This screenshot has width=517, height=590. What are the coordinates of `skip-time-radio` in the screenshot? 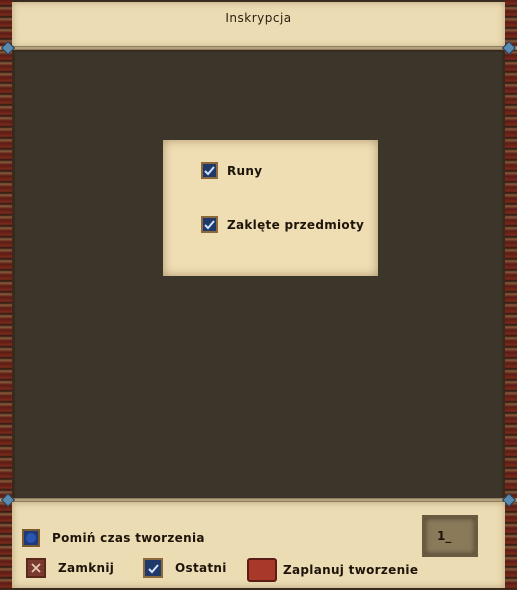 It's located at (31, 538).